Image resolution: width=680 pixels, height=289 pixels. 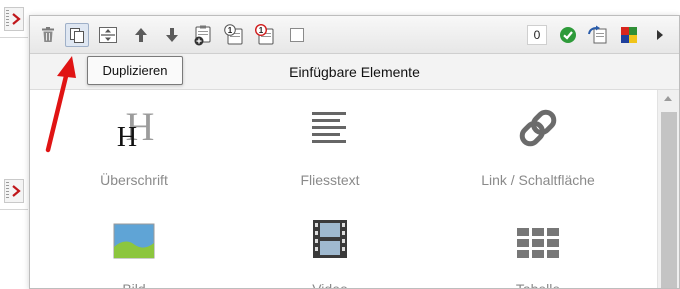 I want to click on scroll-thumb, so click(x=669, y=200).